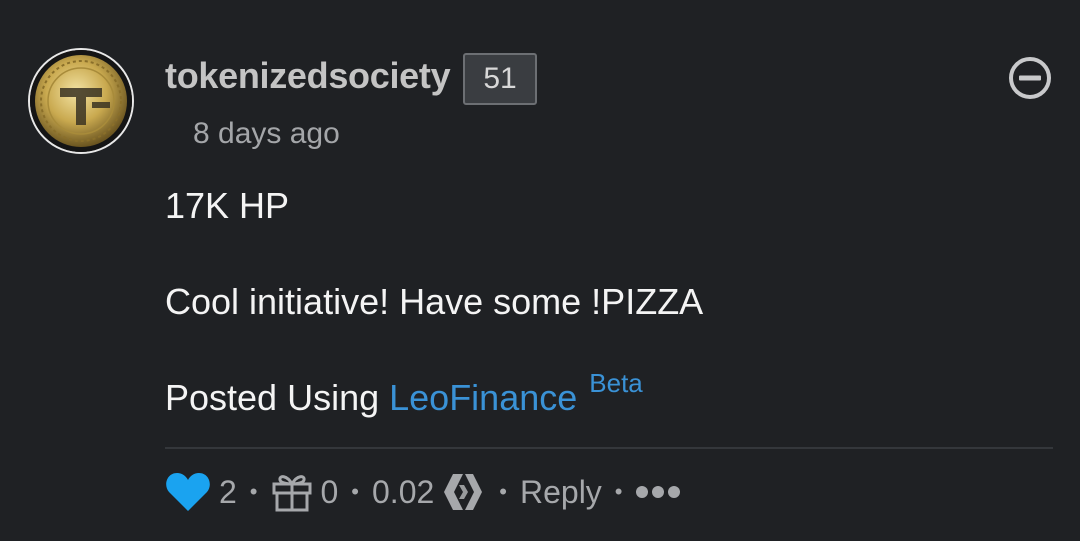 Image resolution: width=1080 pixels, height=541 pixels. What do you see at coordinates (483, 397) in the screenshot?
I see `leofinance-link: LeoFinance` at bounding box center [483, 397].